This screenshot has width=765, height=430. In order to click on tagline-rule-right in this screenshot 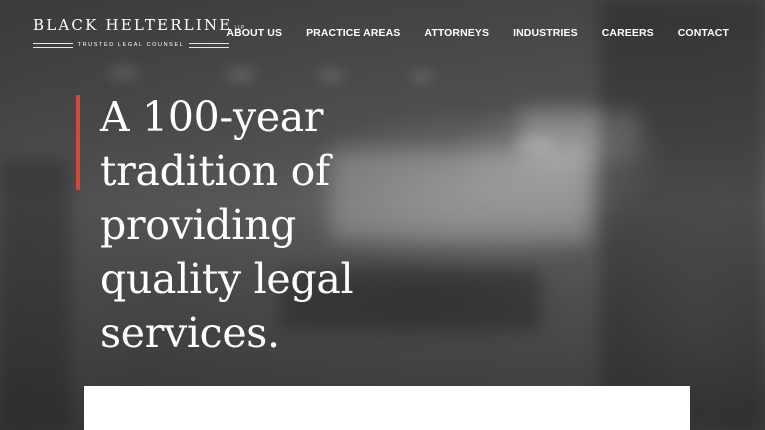, I will do `click(209, 45)`.